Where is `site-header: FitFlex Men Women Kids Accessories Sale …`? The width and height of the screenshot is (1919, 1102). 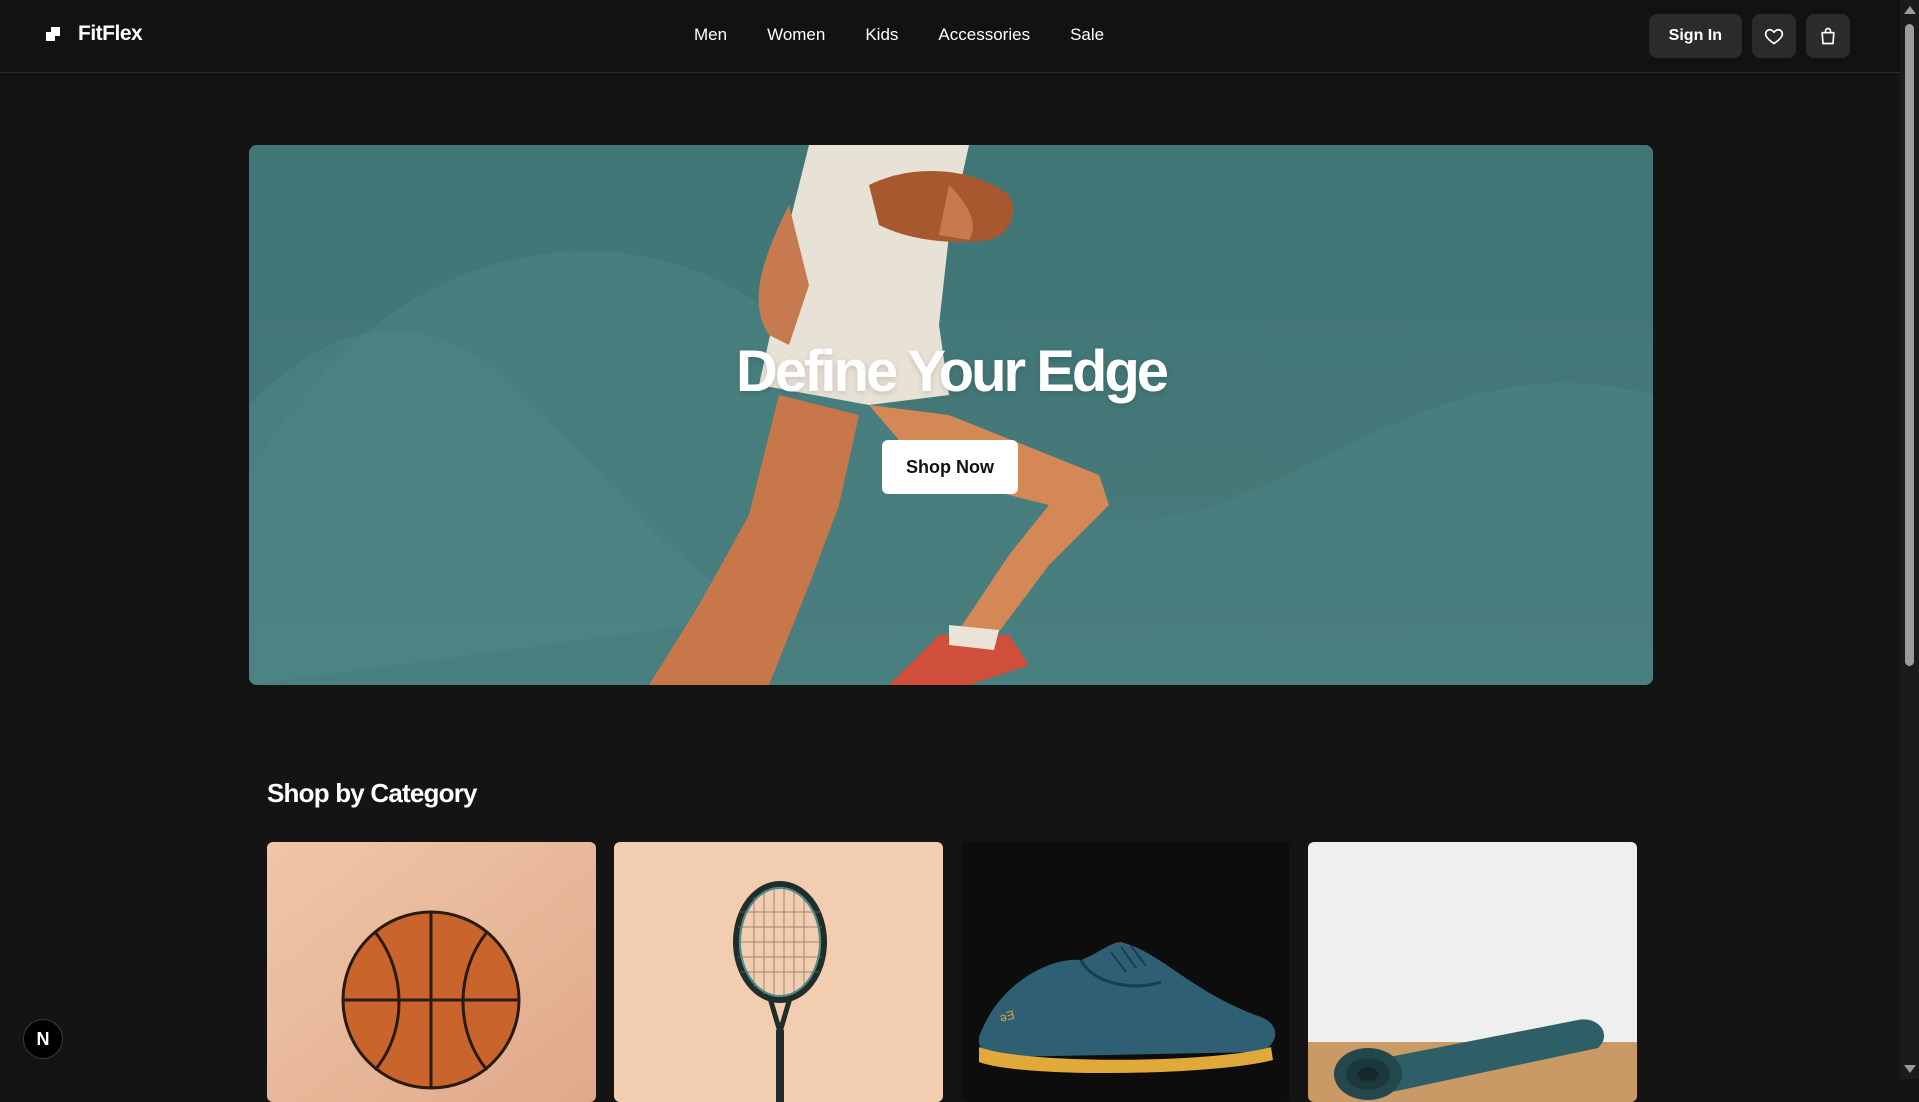
site-header: FitFlex Men Women Kids Accessories Sale … is located at coordinates (950, 36).